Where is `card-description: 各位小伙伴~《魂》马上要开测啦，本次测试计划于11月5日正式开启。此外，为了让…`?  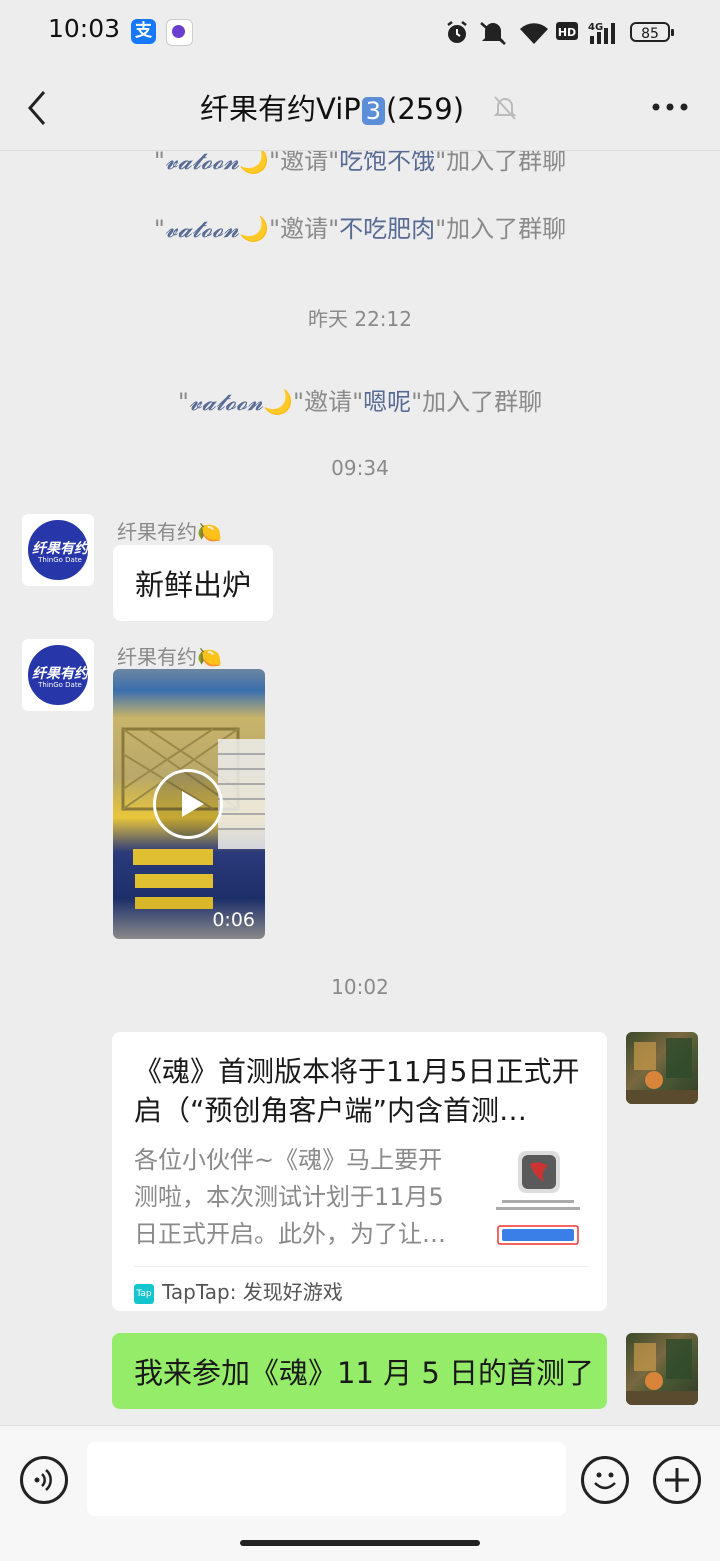
card-description: 各位小伙伴~《魂》马上要开测啦，本次测试计划于11月5日正式开启。此外，为了让… is located at coordinates (290, 1197).